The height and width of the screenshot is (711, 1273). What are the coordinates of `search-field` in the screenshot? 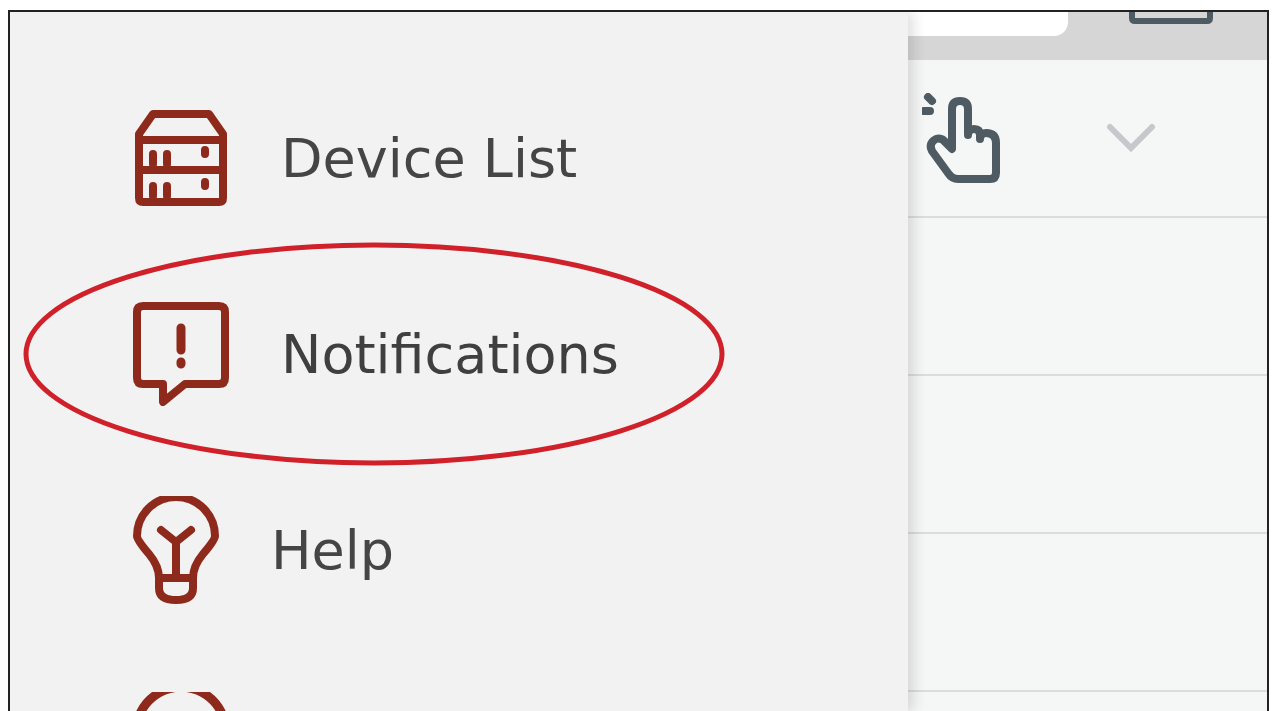 It's located at (988, 24).